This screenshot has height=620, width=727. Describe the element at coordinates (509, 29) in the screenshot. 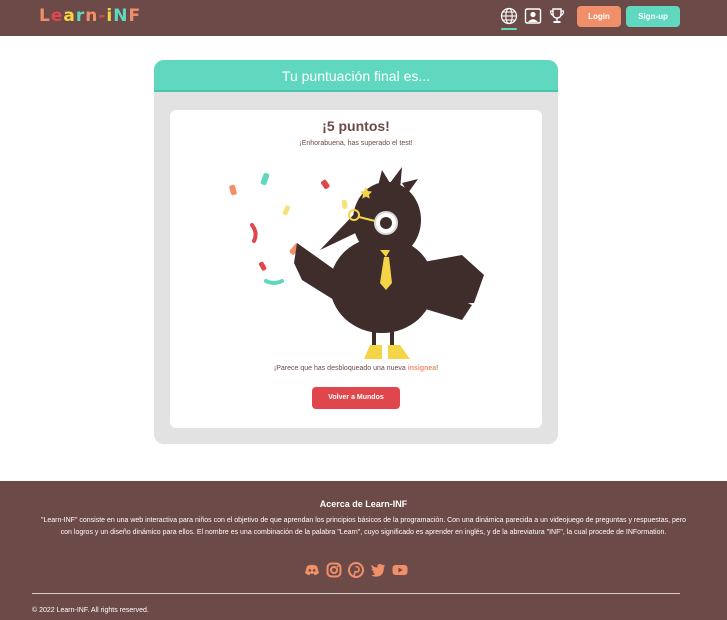

I see `active-nav-indicator` at that location.